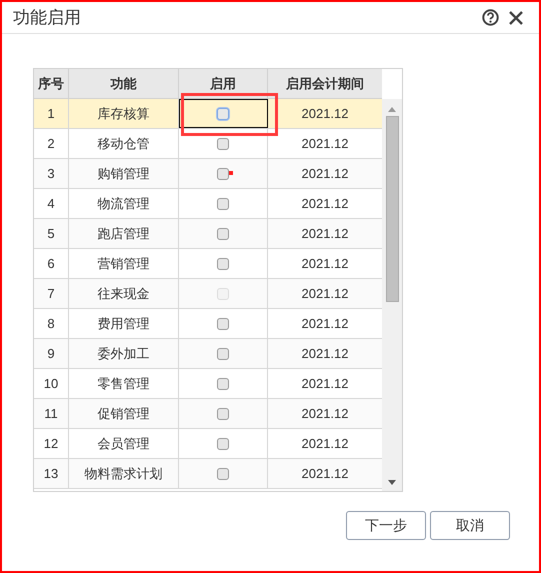 This screenshot has height=573, width=541. I want to click on feature-name: 购销管理, so click(124, 173).